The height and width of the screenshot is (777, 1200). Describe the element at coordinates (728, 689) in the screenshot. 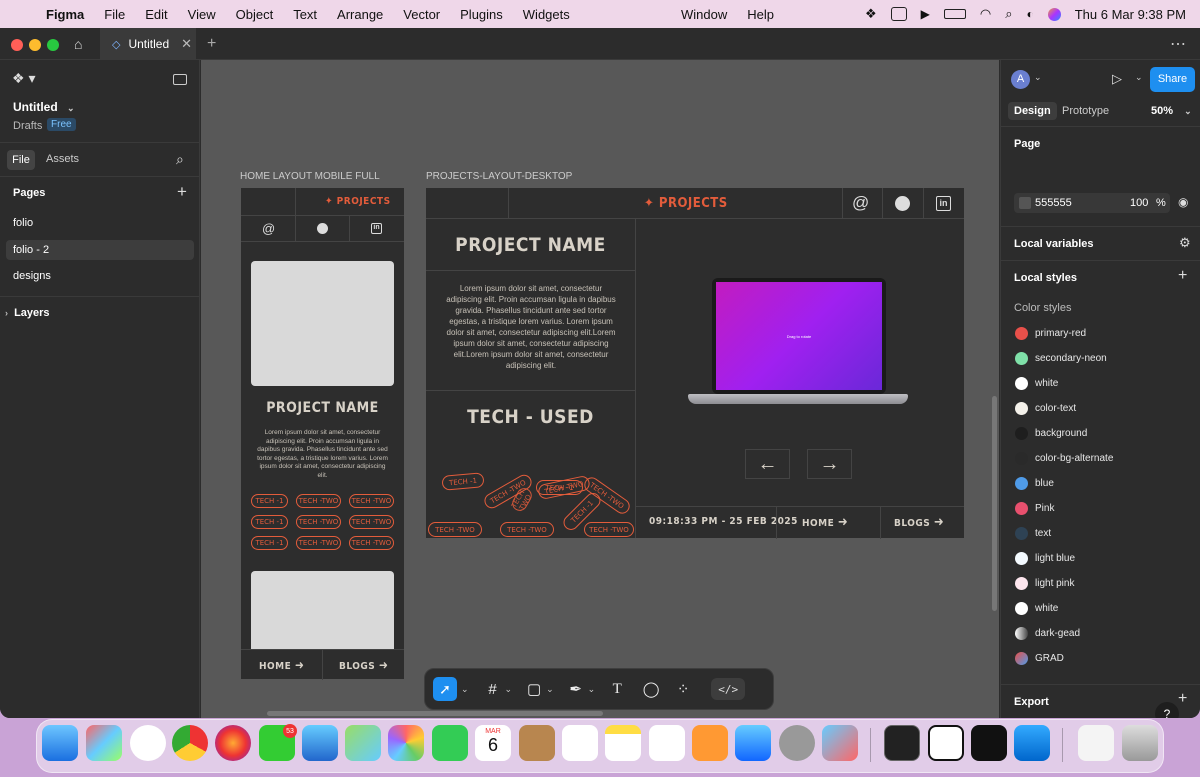

I see `dev-mode-toggle: </>` at that location.